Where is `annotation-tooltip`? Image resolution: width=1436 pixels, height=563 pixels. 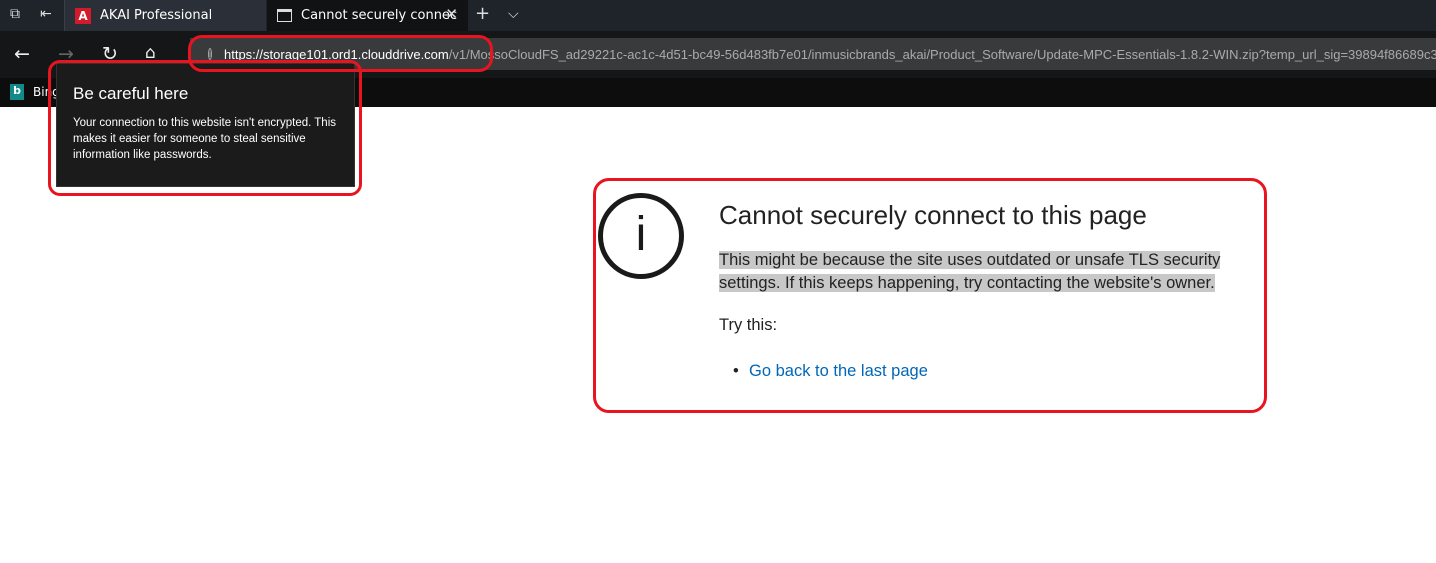 annotation-tooltip is located at coordinates (205, 128).